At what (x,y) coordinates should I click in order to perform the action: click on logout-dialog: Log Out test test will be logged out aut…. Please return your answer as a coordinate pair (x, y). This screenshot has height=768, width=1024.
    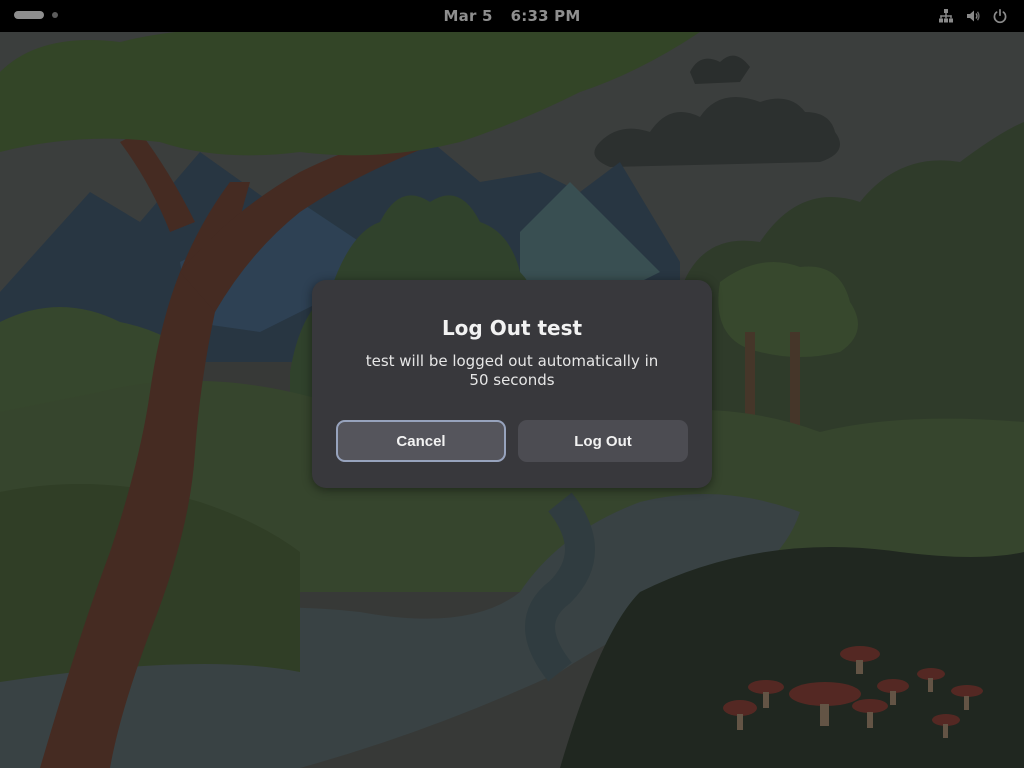
    Looking at the image, I should click on (512, 384).